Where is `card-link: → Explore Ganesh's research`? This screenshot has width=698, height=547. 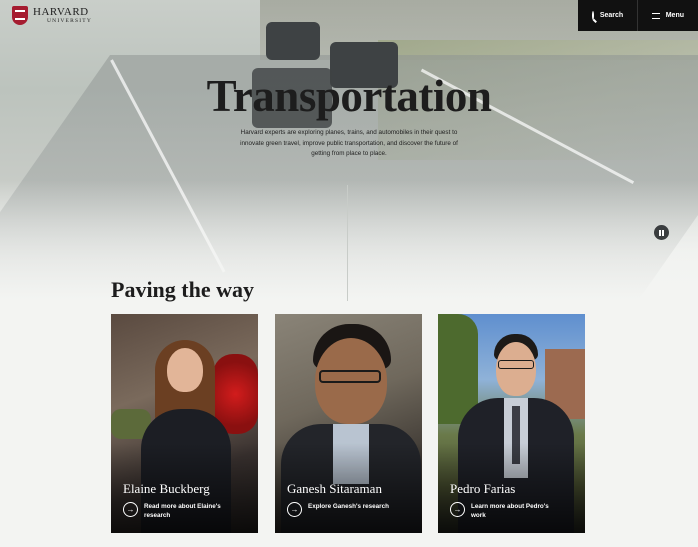
card-link: → Explore Ganesh's research is located at coordinates (352, 509).